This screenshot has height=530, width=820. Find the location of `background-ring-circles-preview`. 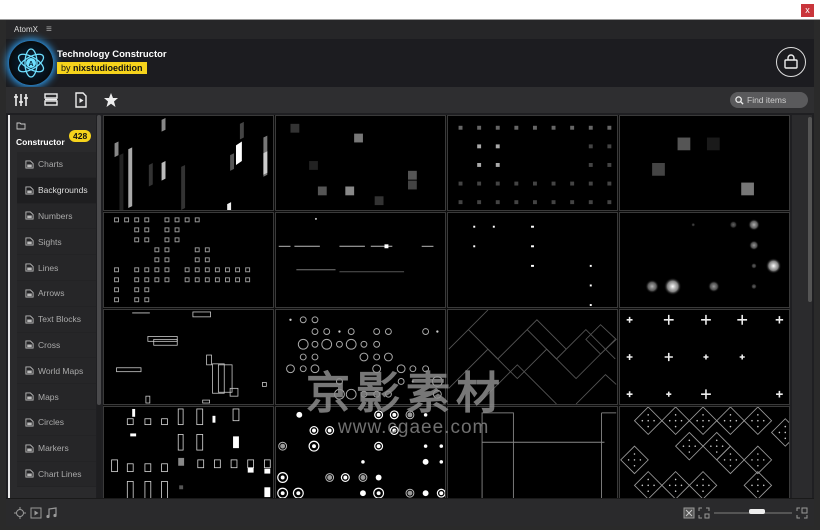

background-ring-circles-preview is located at coordinates (364, 358).